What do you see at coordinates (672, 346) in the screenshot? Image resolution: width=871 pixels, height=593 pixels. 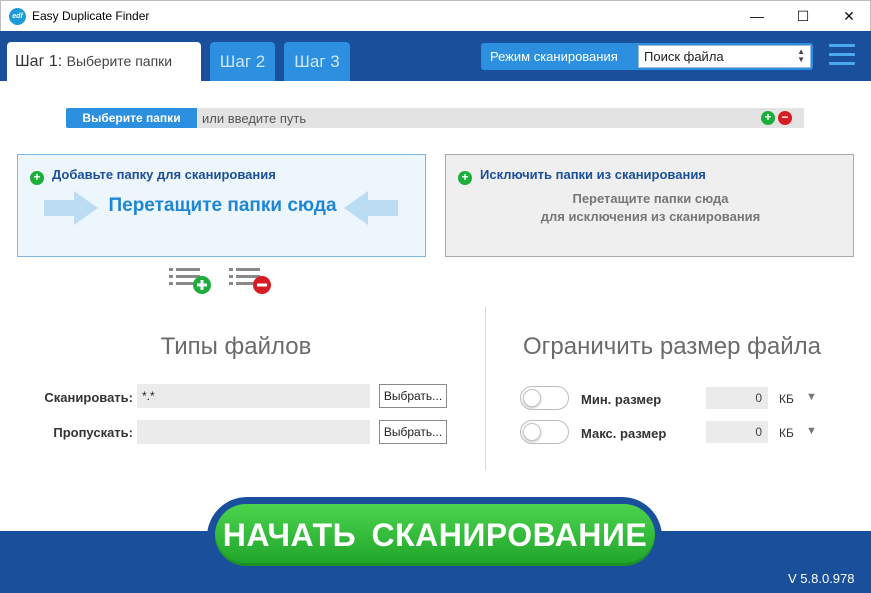 I see `size-limit-title: Ограничить размер файла` at bounding box center [672, 346].